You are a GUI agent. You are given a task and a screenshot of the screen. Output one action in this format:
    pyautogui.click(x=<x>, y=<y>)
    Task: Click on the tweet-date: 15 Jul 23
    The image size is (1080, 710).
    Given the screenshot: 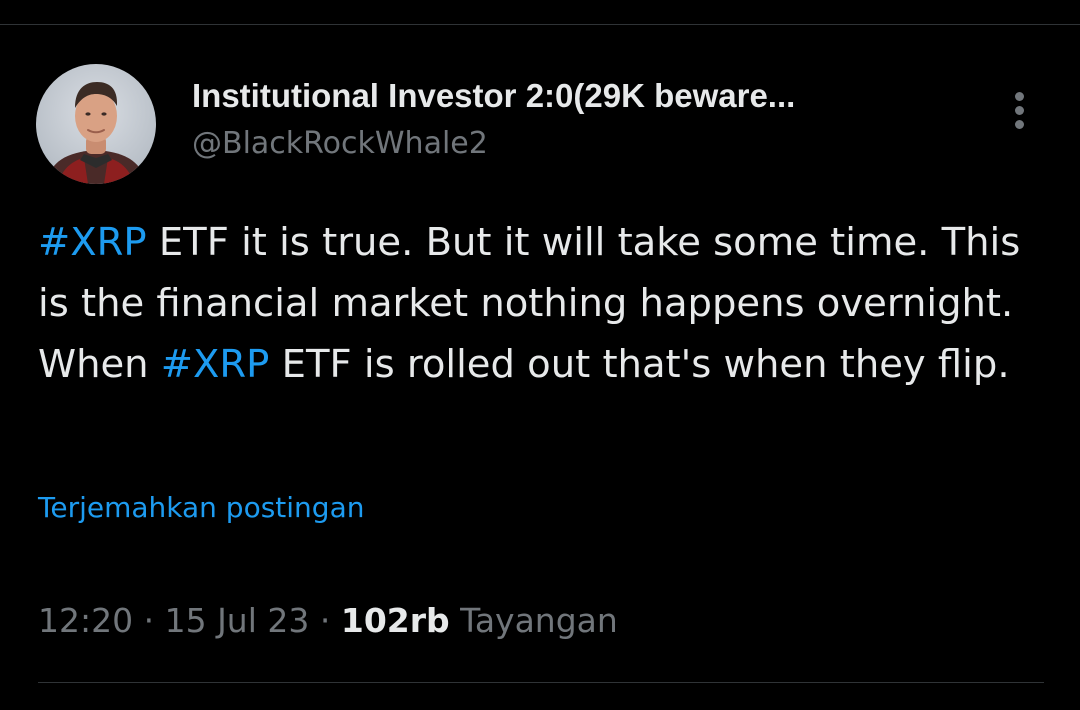 What is the action you would take?
    pyautogui.click(x=237, y=620)
    